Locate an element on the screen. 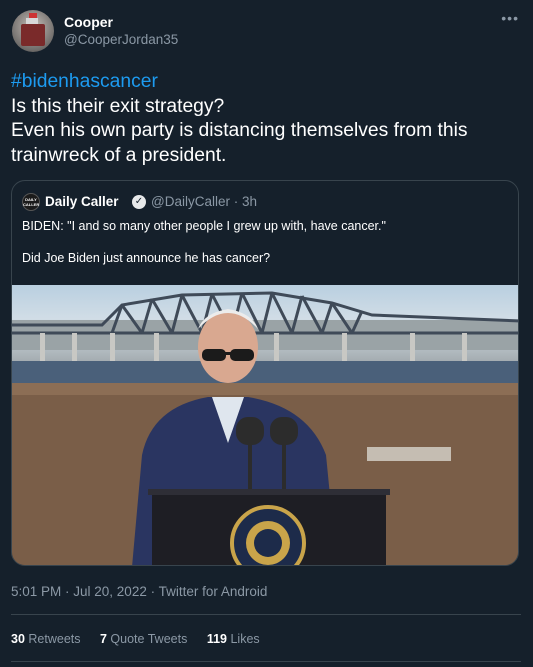 Image resolution: width=533 pixels, height=667 pixels. avatar-building is located at coordinates (33, 35).